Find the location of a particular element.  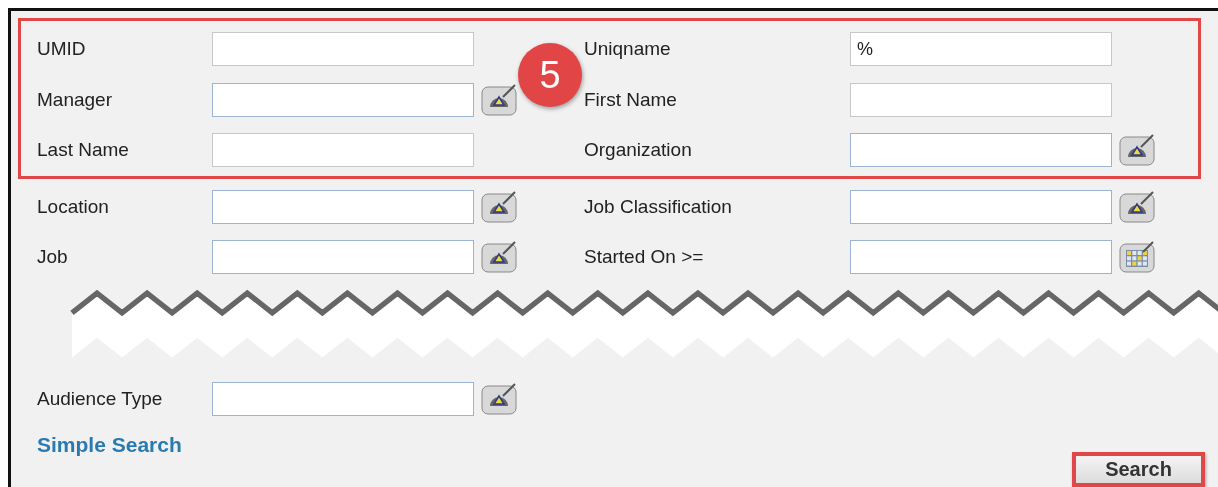

field-label: Organization is located at coordinates (638, 150).